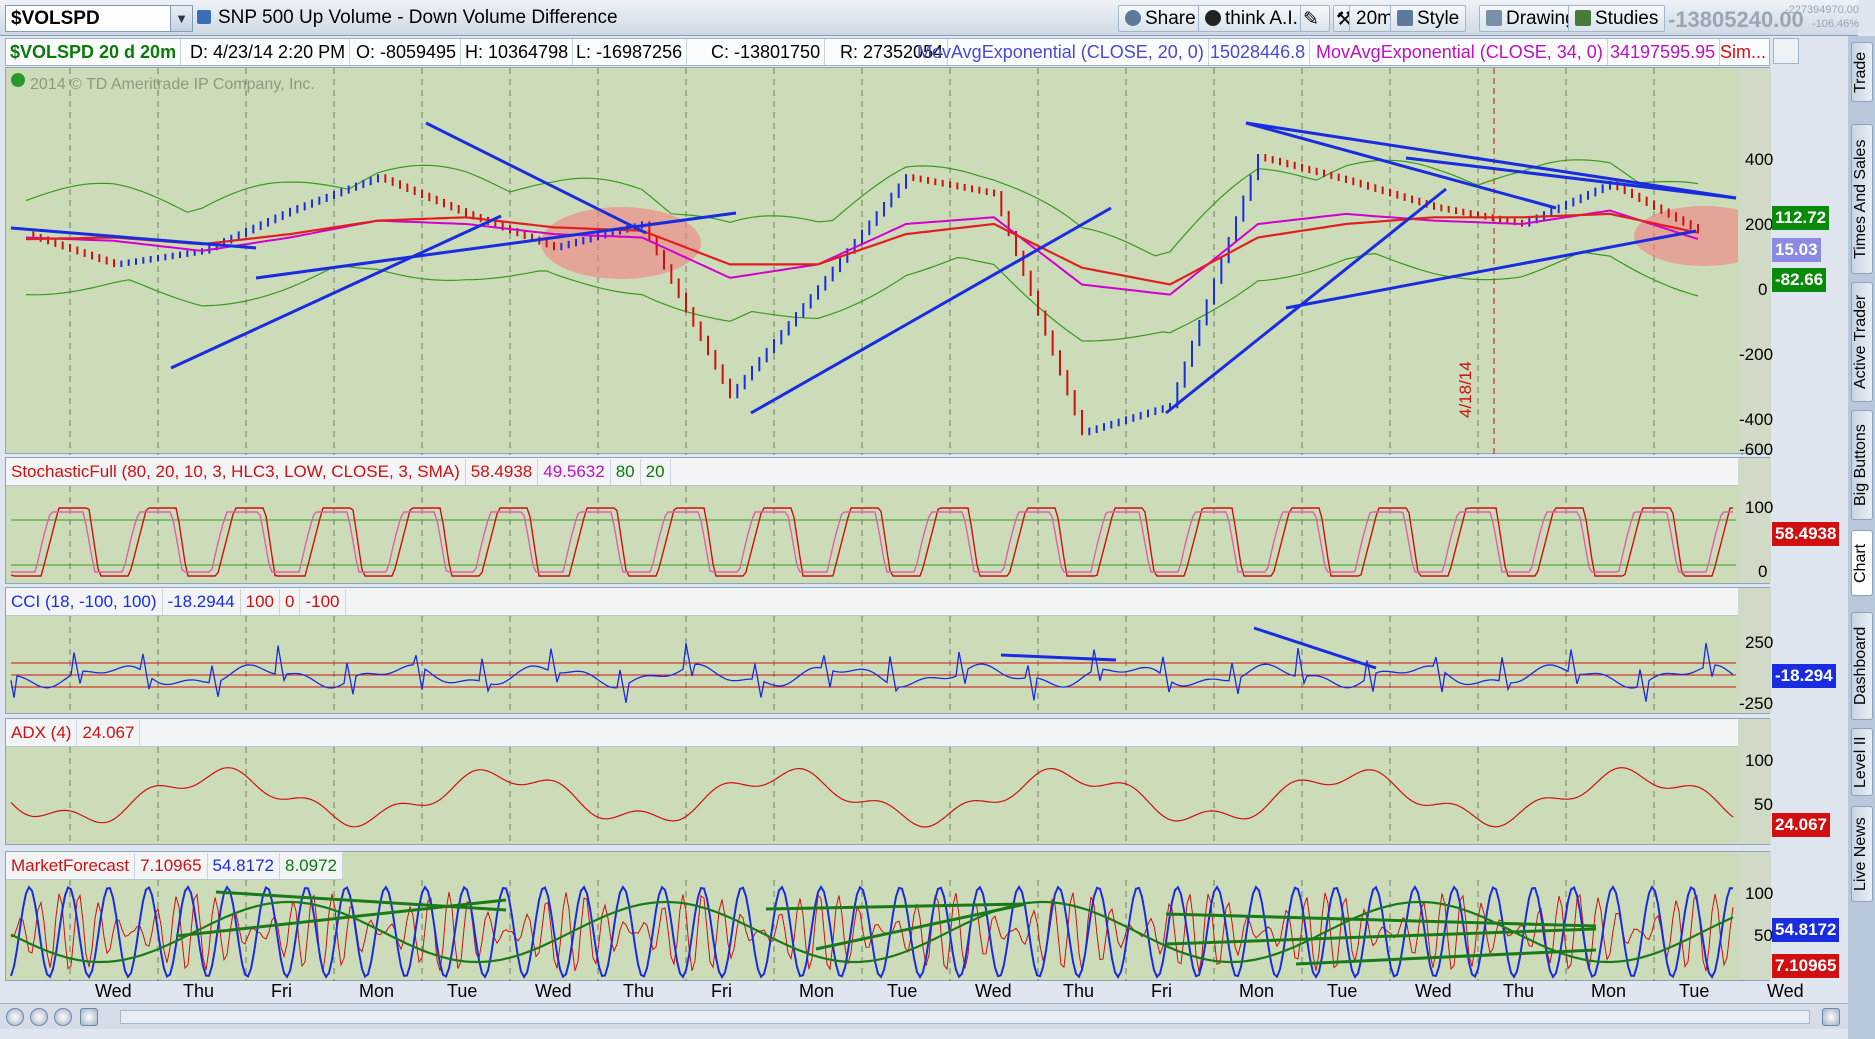  What do you see at coordinates (1862, 342) in the screenshot?
I see `sidebar-tab-active-trader: Active Trader` at bounding box center [1862, 342].